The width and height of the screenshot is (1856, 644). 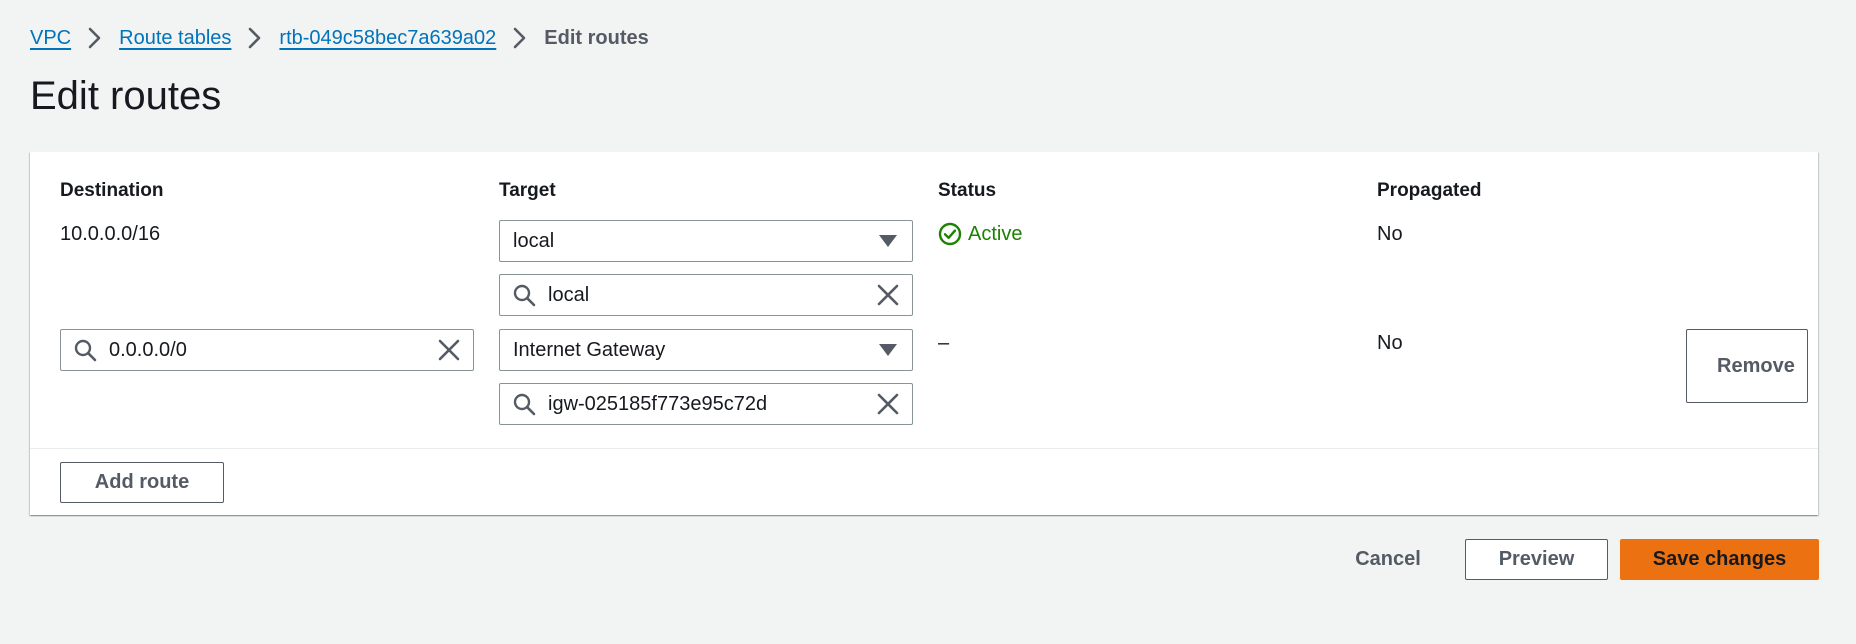 What do you see at coordinates (50, 38) in the screenshot?
I see `breadcrumb-vpc-link: VPC` at bounding box center [50, 38].